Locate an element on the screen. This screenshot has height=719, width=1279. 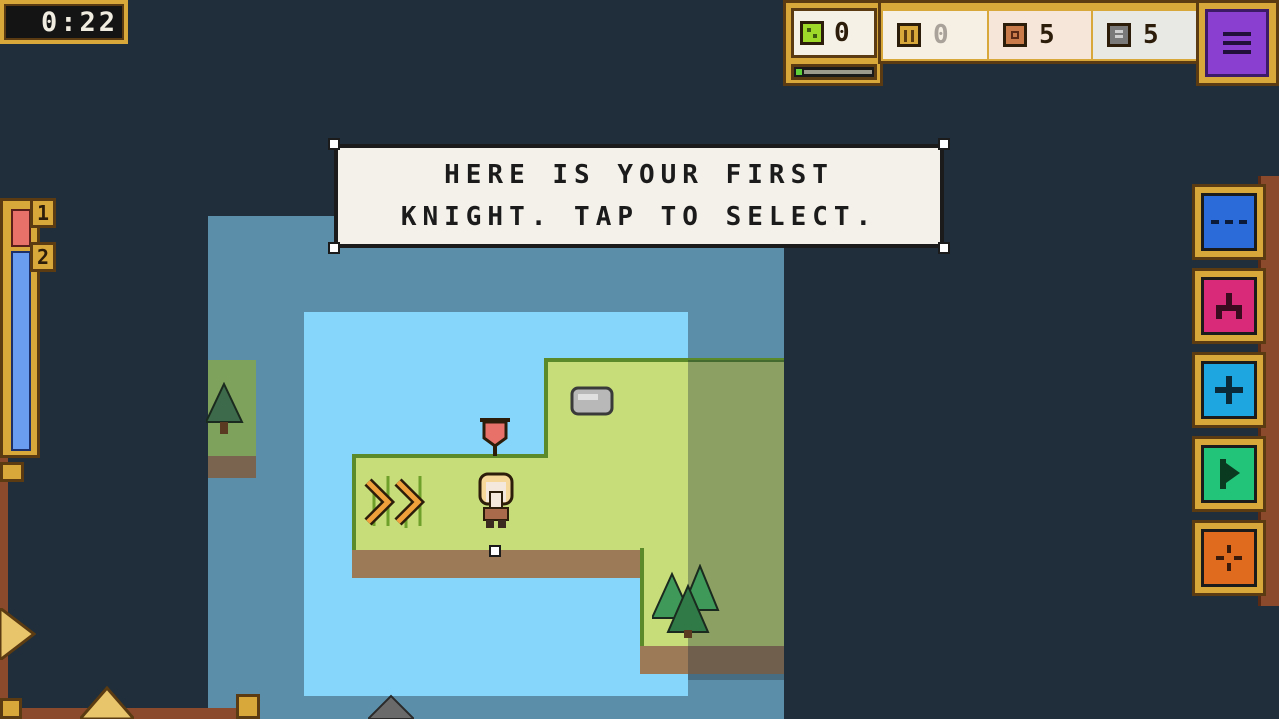
green-gem-icon is located at coordinates (812, 33).